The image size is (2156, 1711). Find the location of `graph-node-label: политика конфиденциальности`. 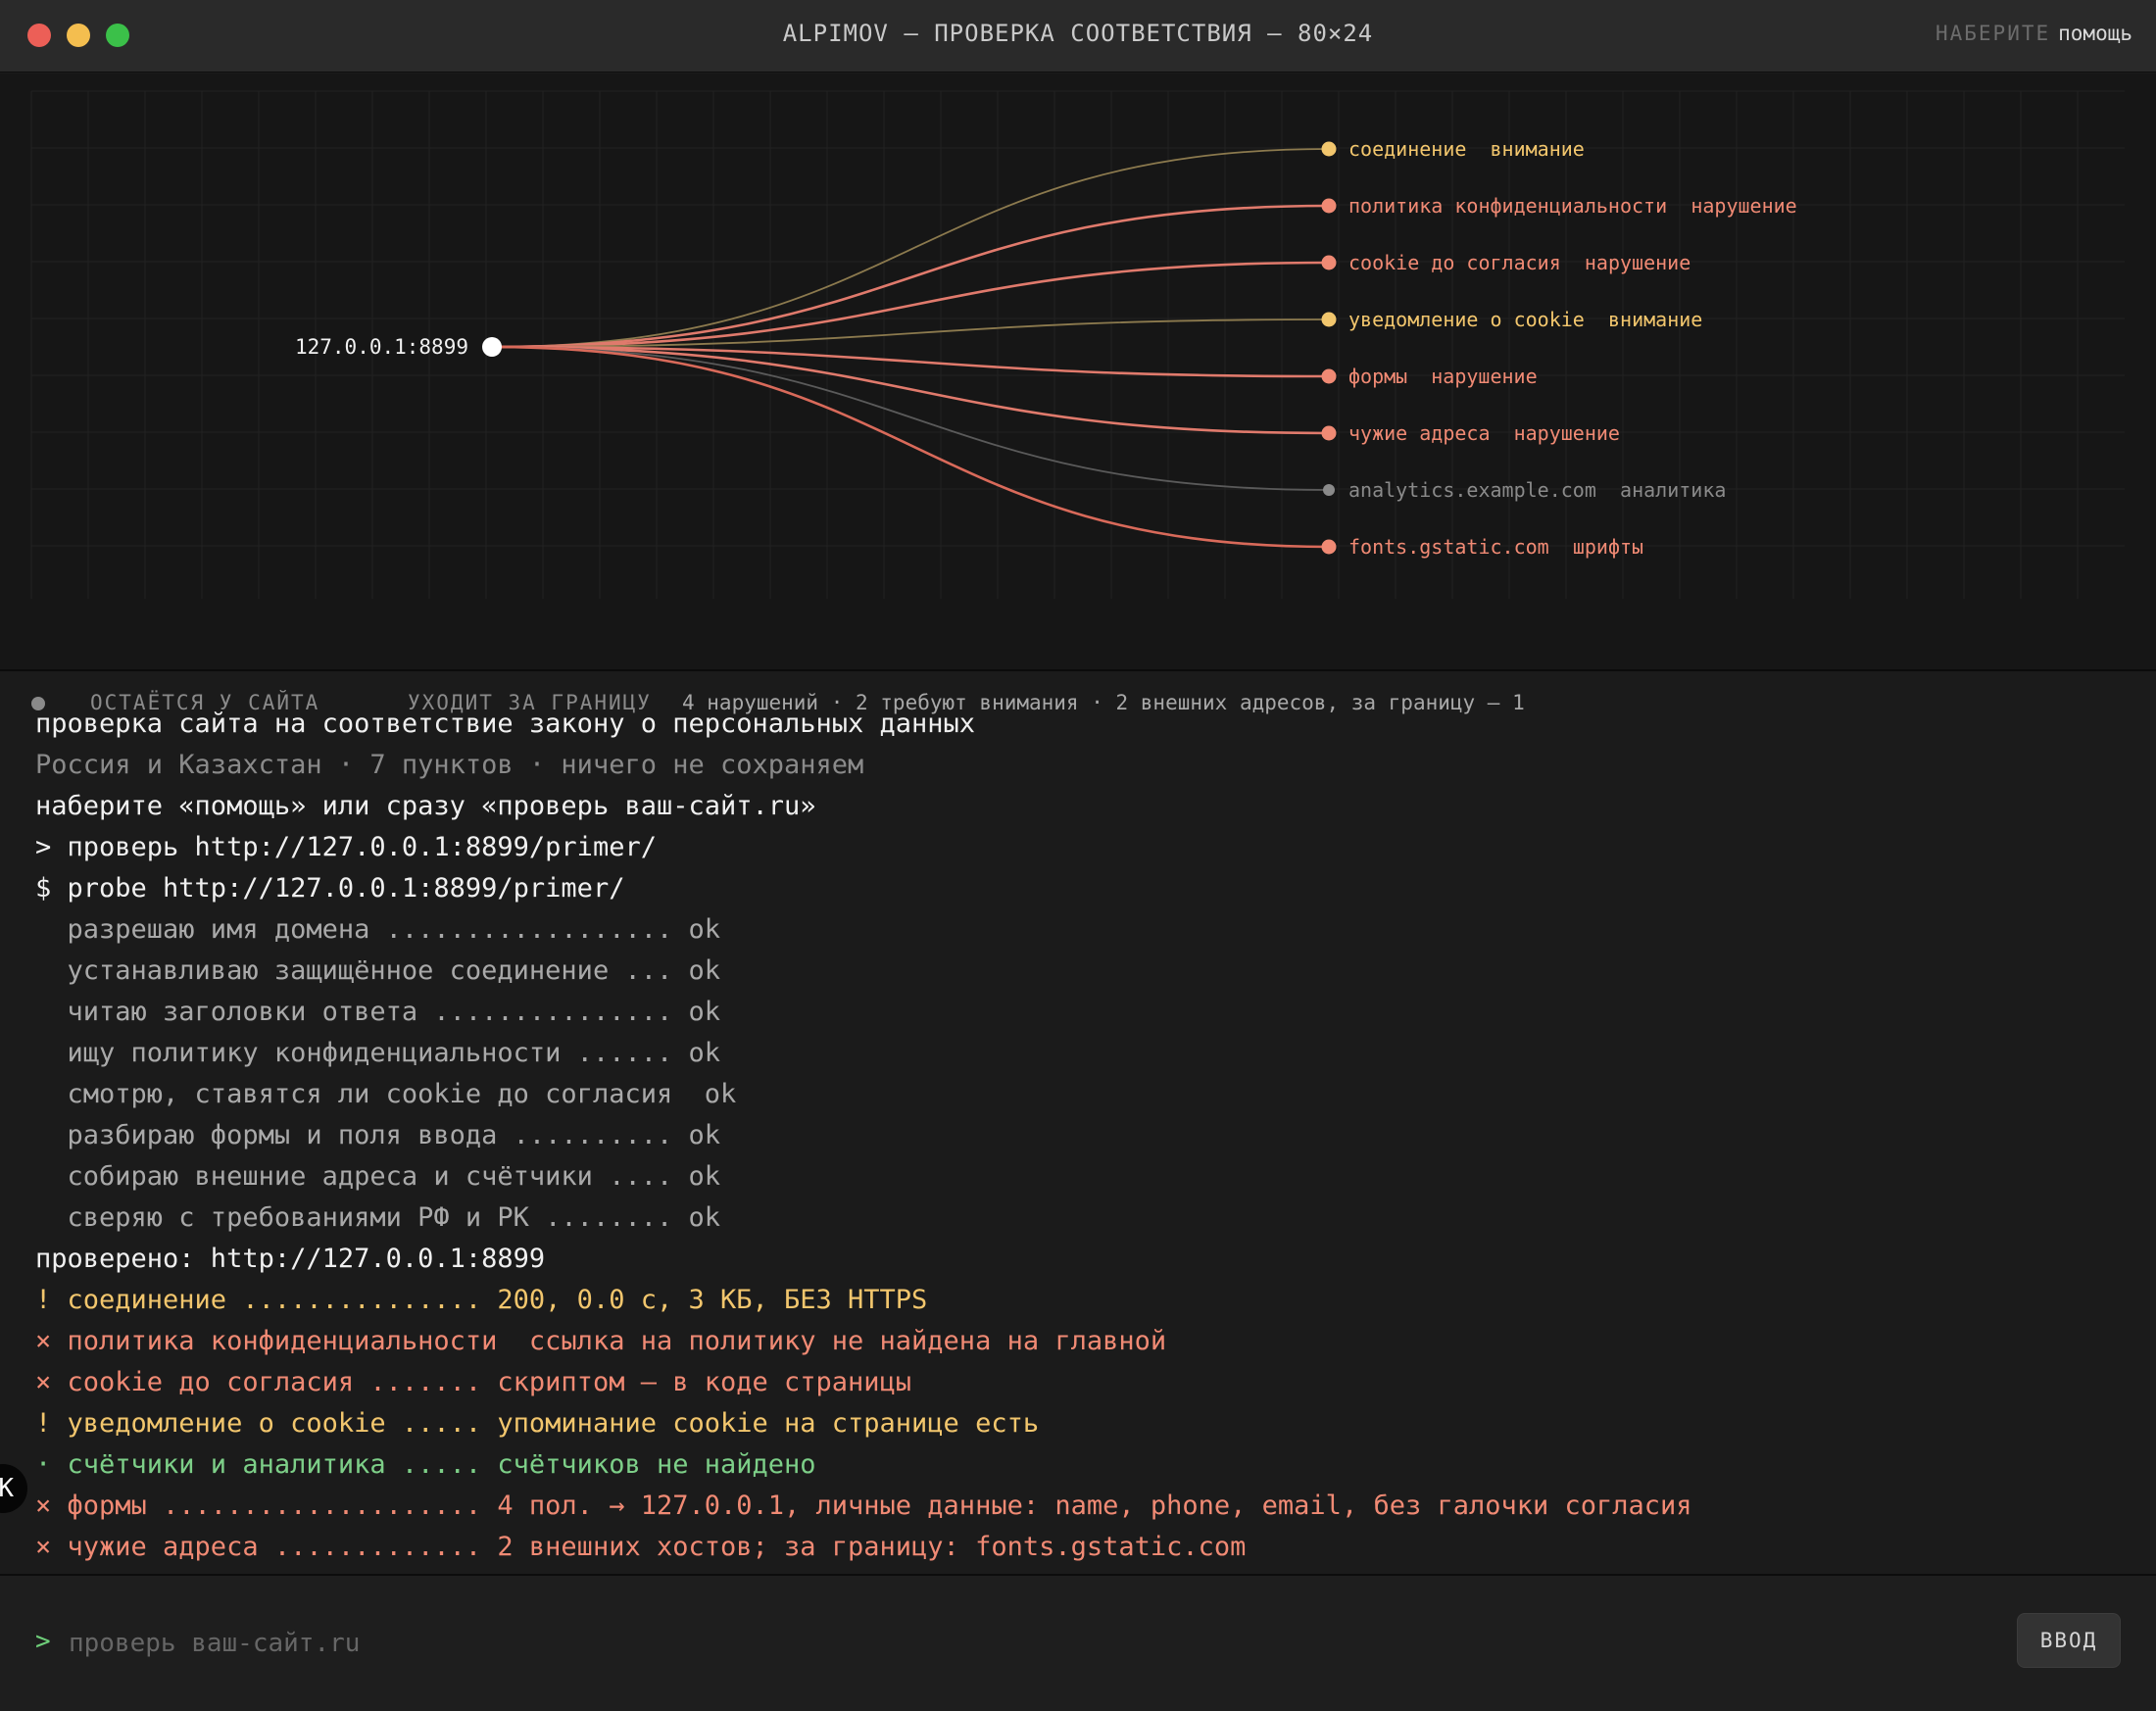

graph-node-label: политика конфиденциальности is located at coordinates (1507, 206).